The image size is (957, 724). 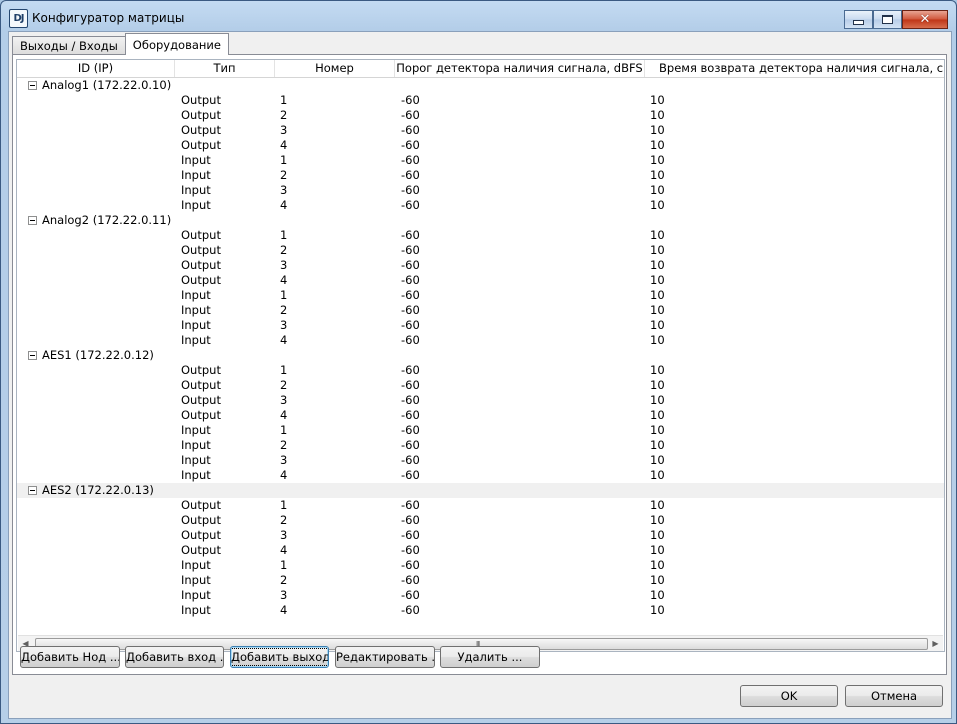 I want to click on minimize-button, so click(x=858, y=19).